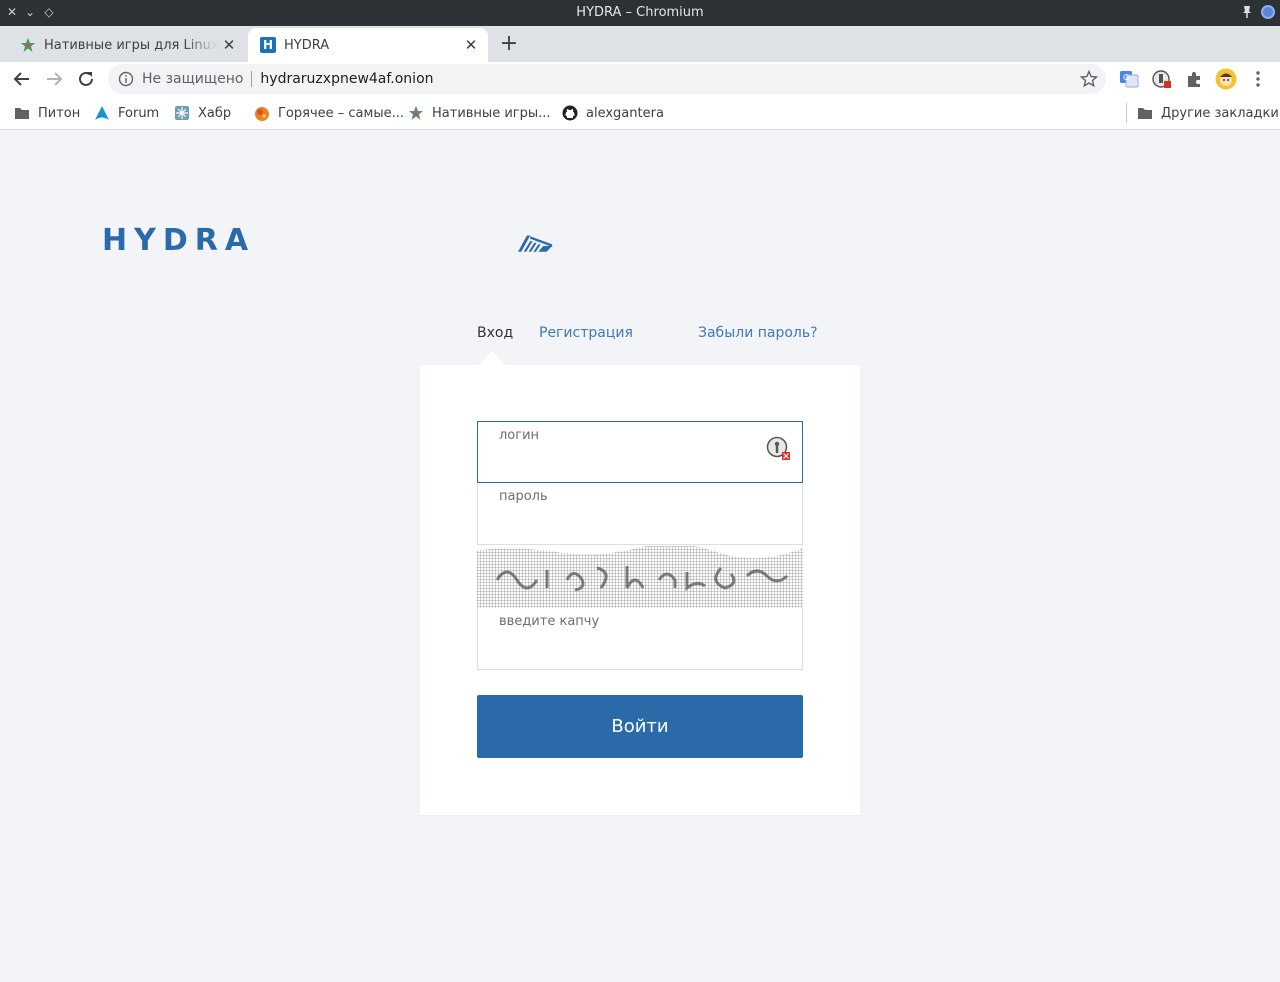 Image resolution: width=1280 pixels, height=982 pixels. I want to click on bookmark-other: Другие закладки, so click(1208, 113).